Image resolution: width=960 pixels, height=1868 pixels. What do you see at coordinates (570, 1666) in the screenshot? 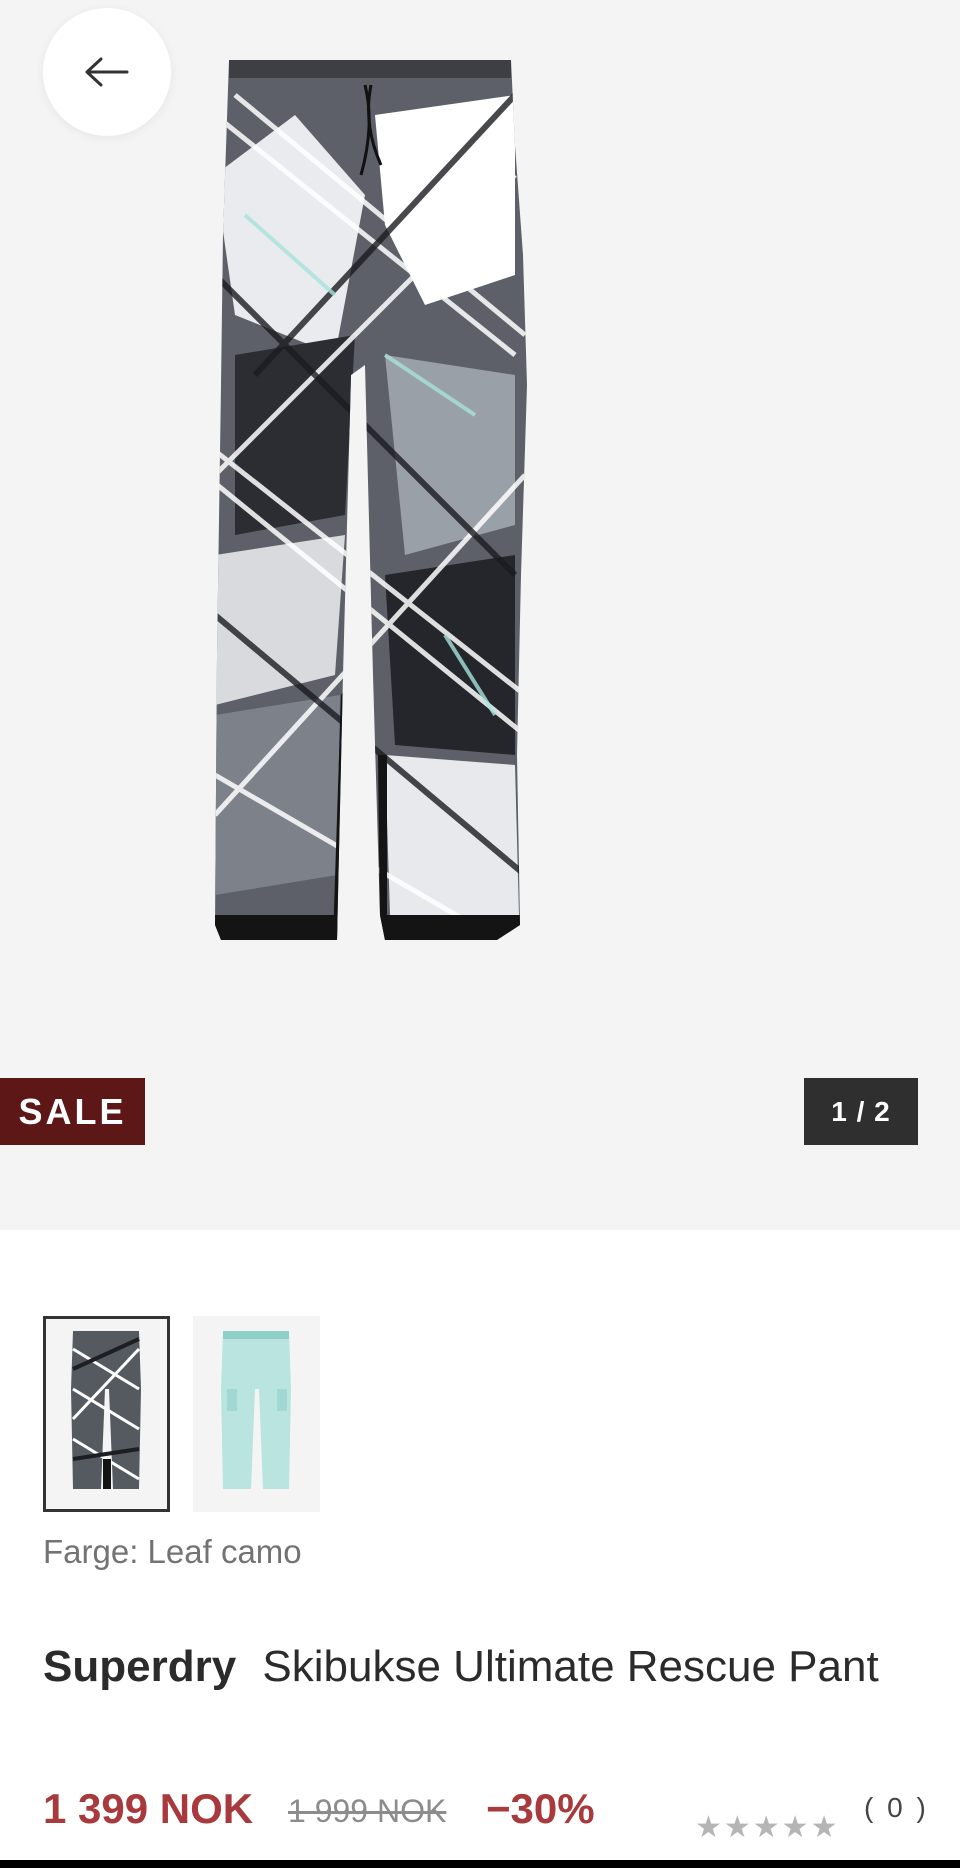
I see `product-name: Skibukse Ultimate Rescue Pant` at bounding box center [570, 1666].